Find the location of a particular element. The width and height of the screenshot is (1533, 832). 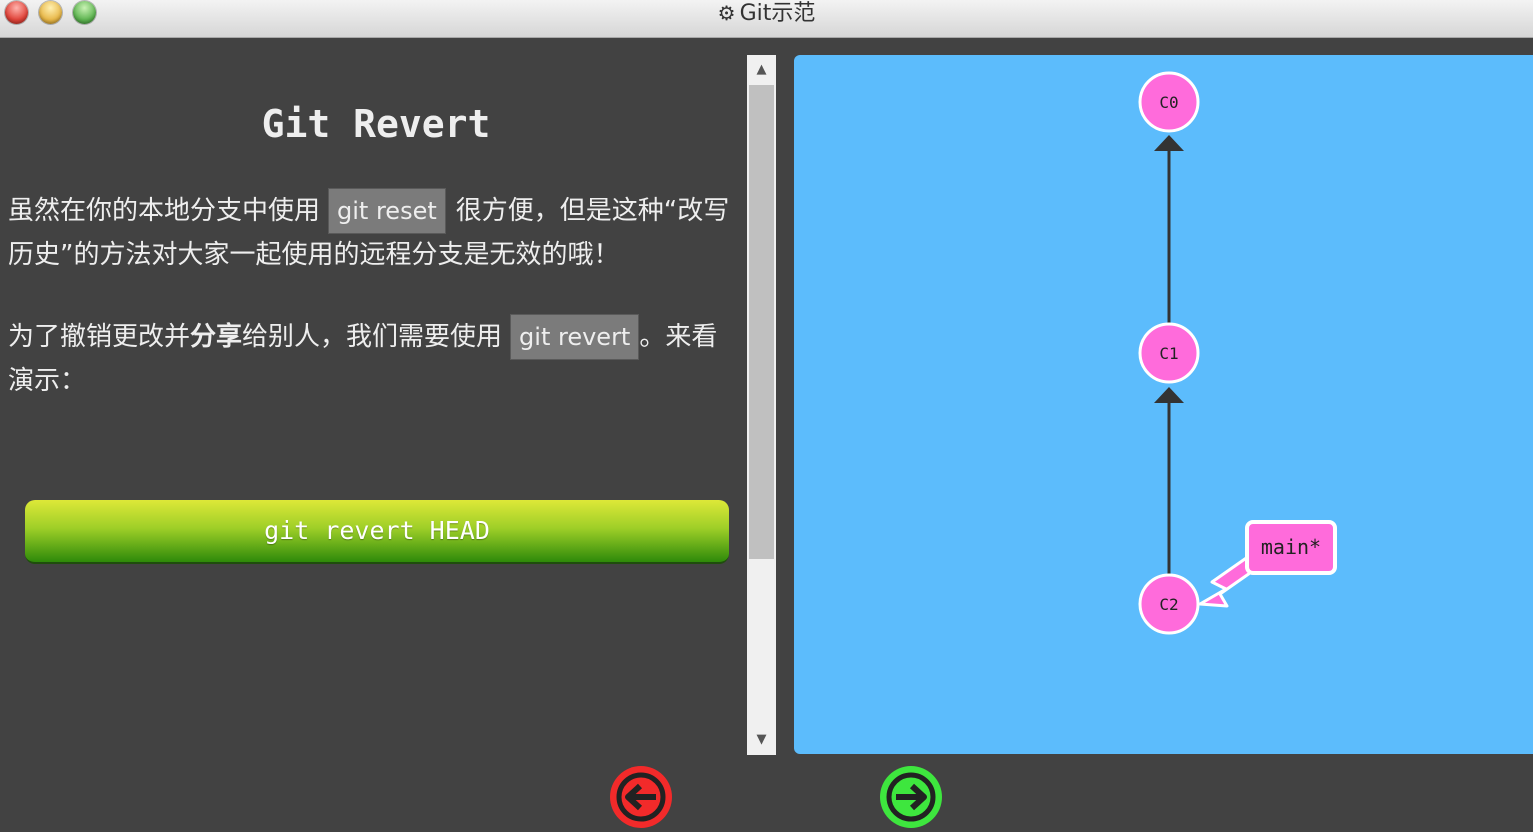

paragraph-1-text-a: 虽然在你的本地分支中使用 is located at coordinates (164, 211).